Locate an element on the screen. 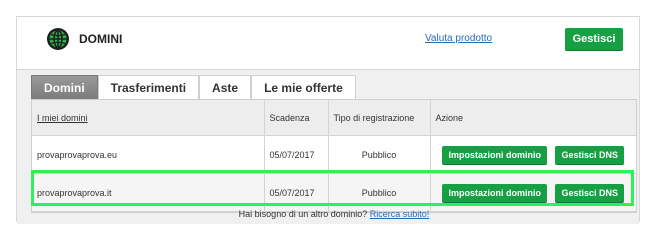 Image resolution: width=668 pixels, height=240 pixels. tab-le-mie-offerte: Le mie offerte is located at coordinates (303, 87).